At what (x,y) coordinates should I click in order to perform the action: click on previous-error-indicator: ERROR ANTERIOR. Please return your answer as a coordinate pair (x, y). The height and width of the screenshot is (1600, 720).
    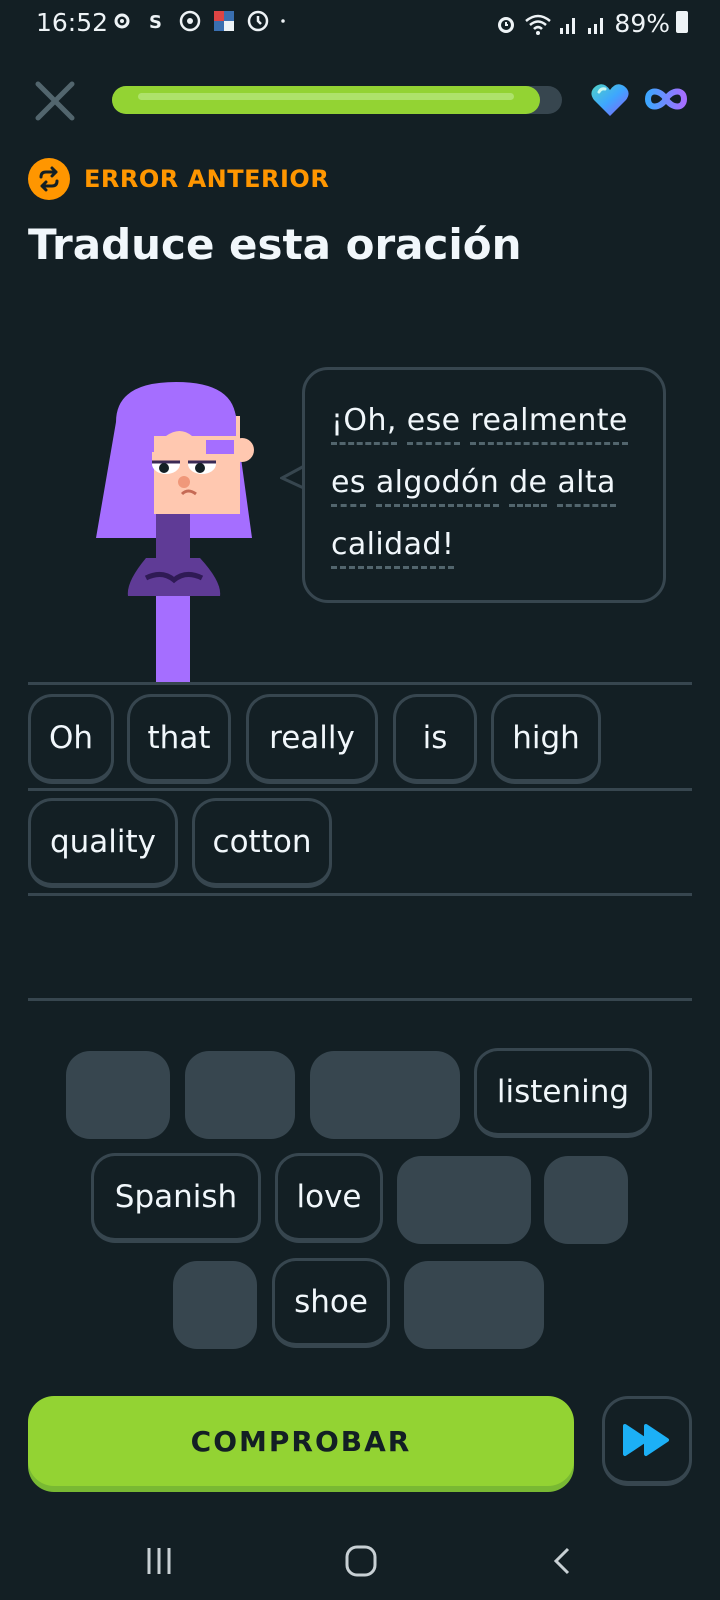
    Looking at the image, I should click on (178, 179).